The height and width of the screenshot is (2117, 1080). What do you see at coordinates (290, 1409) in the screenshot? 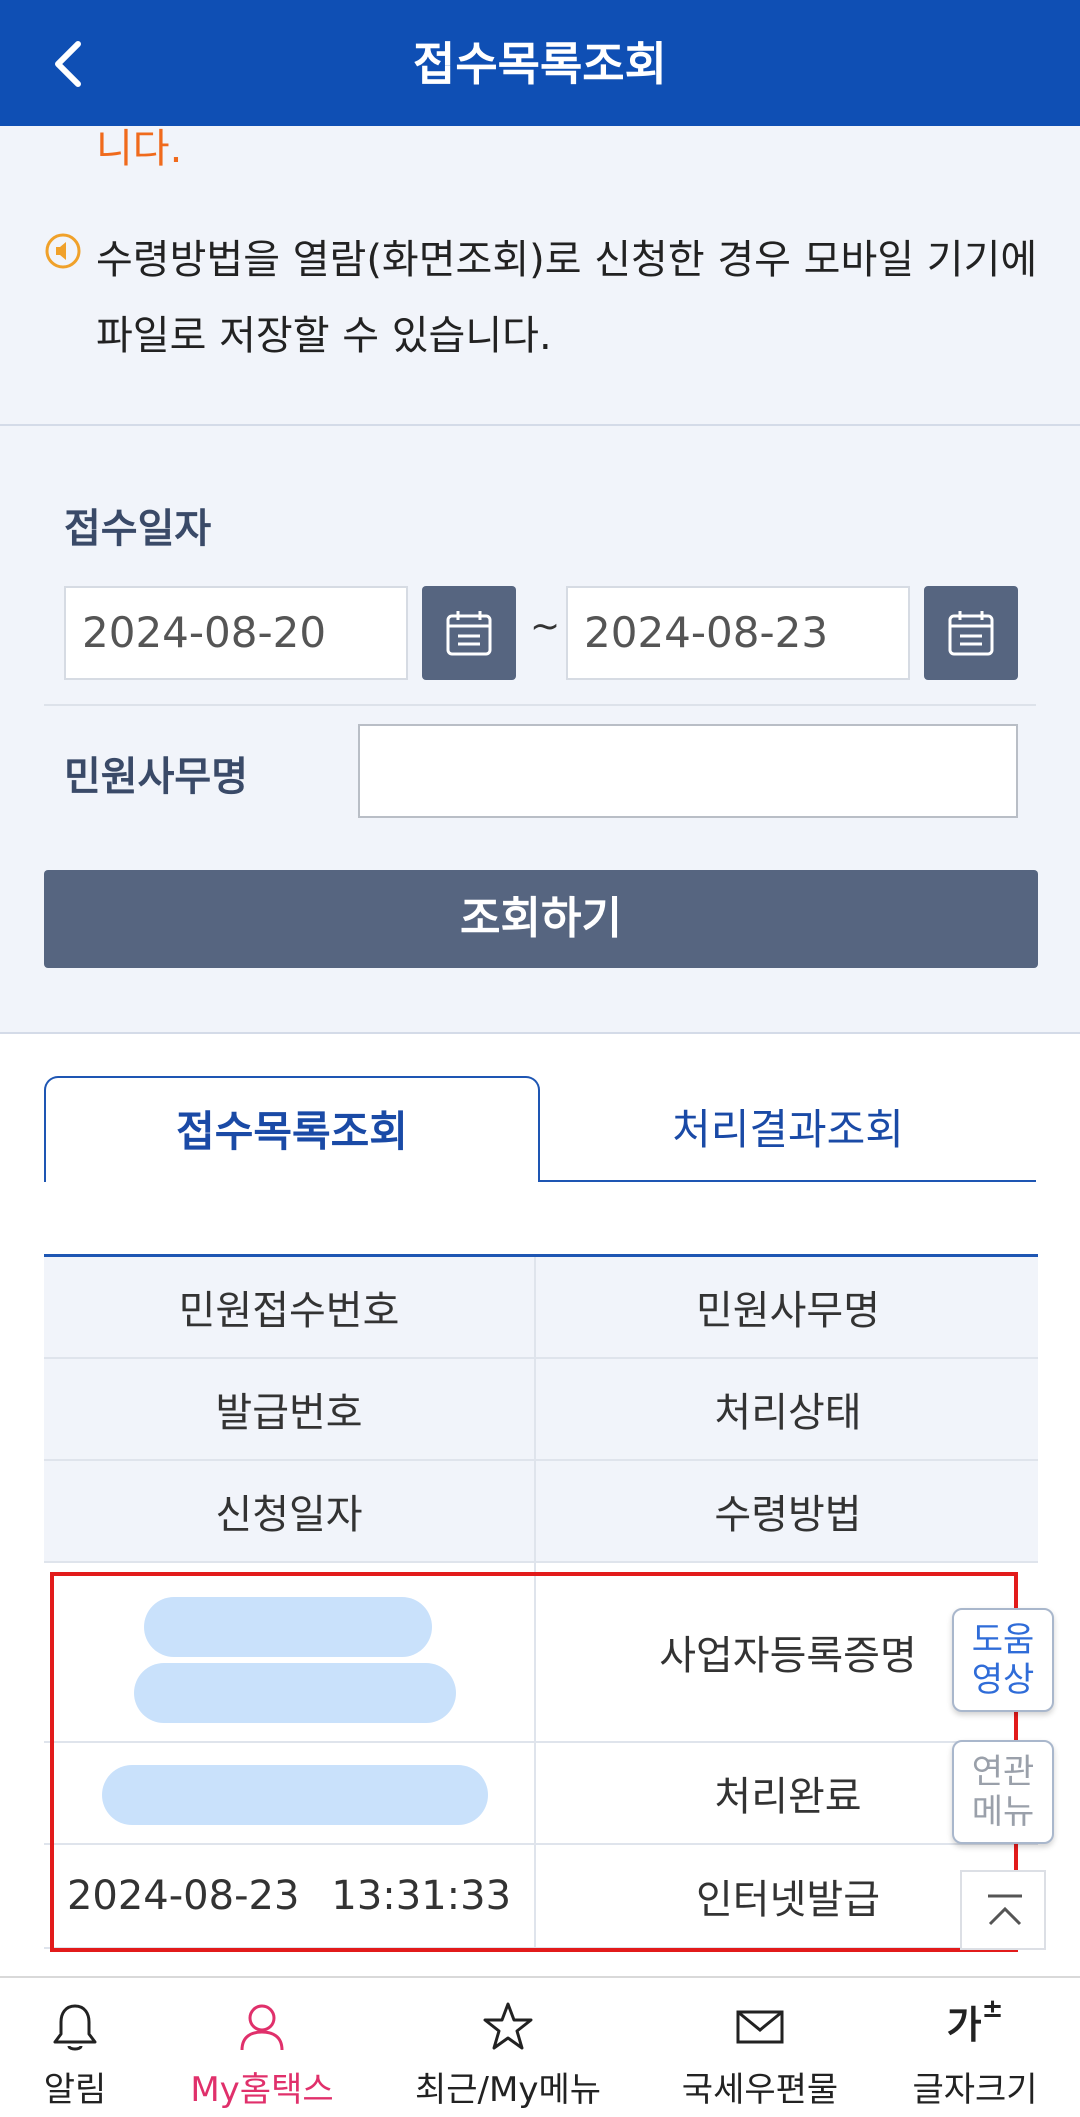
I see `header-issue-no: 발급번호` at bounding box center [290, 1409].